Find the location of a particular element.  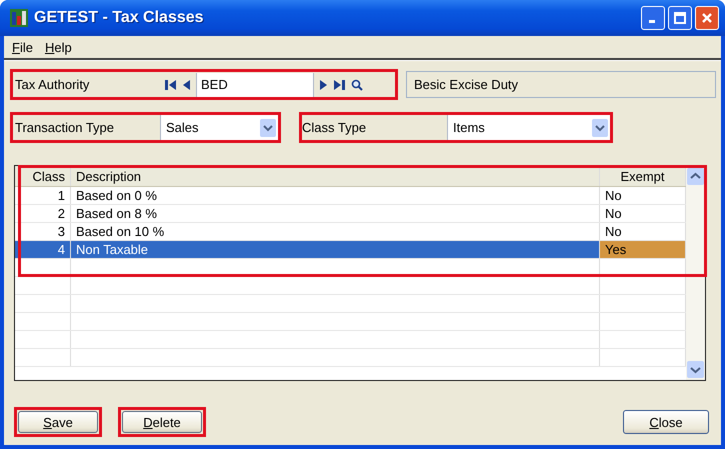

search-icon is located at coordinates (357, 84).